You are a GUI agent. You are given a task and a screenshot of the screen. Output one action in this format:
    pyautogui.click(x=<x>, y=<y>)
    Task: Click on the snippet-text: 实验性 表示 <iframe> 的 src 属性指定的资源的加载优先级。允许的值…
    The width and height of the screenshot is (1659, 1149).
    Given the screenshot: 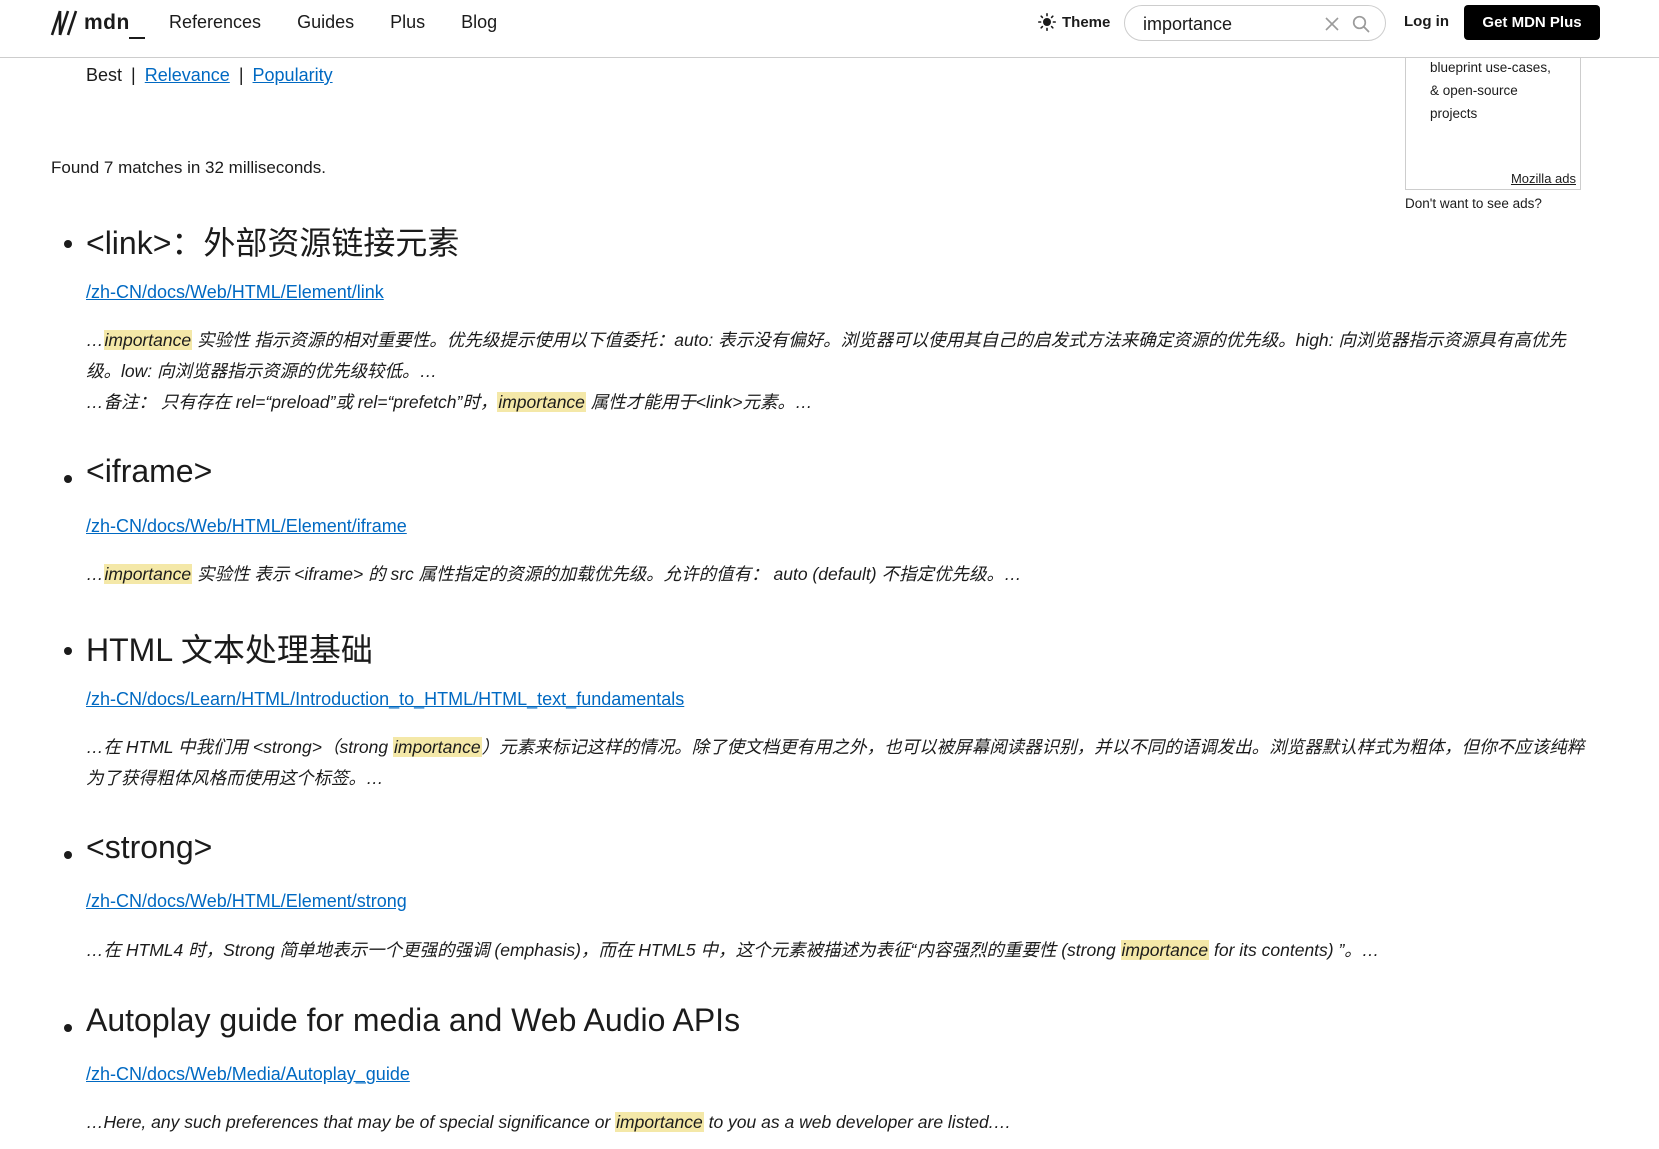 What is the action you would take?
    pyautogui.click(x=607, y=574)
    